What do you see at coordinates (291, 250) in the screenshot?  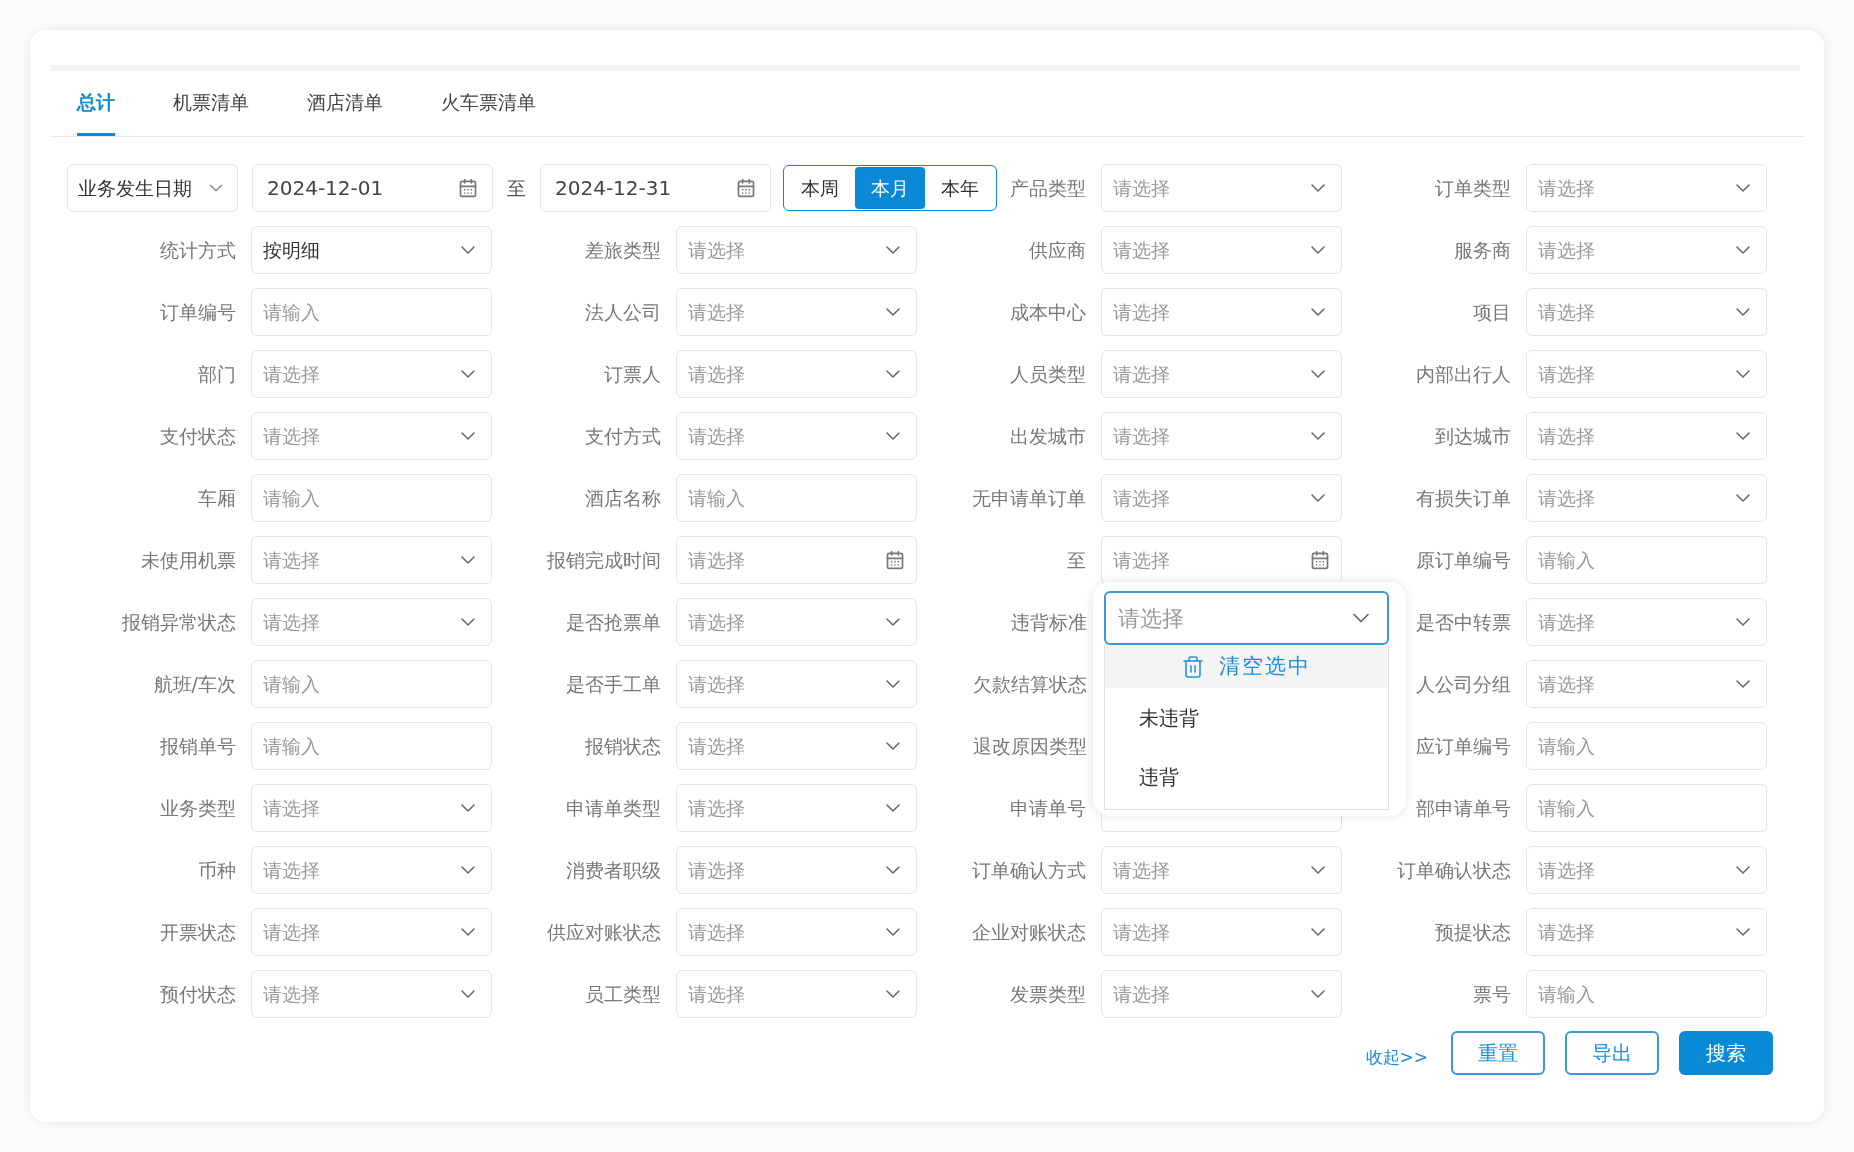 I see `field-value: 按明细` at bounding box center [291, 250].